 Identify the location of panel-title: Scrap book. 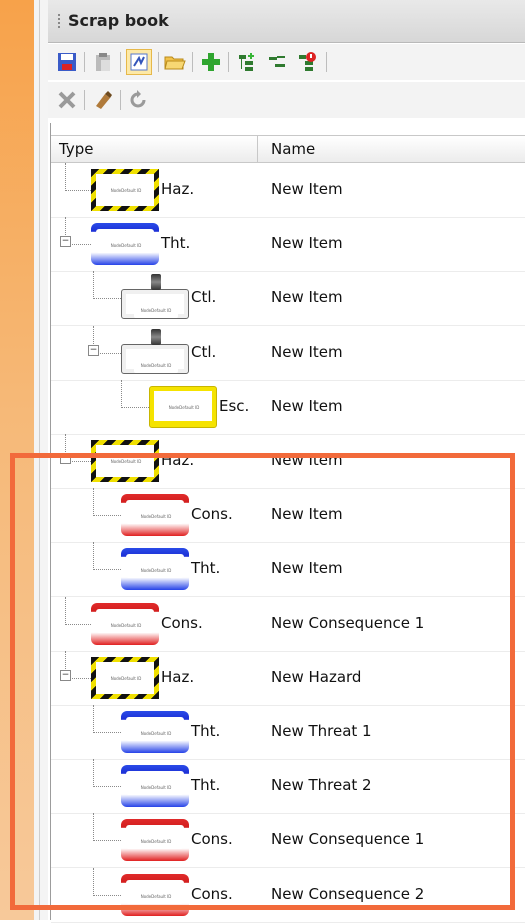
(118, 20).